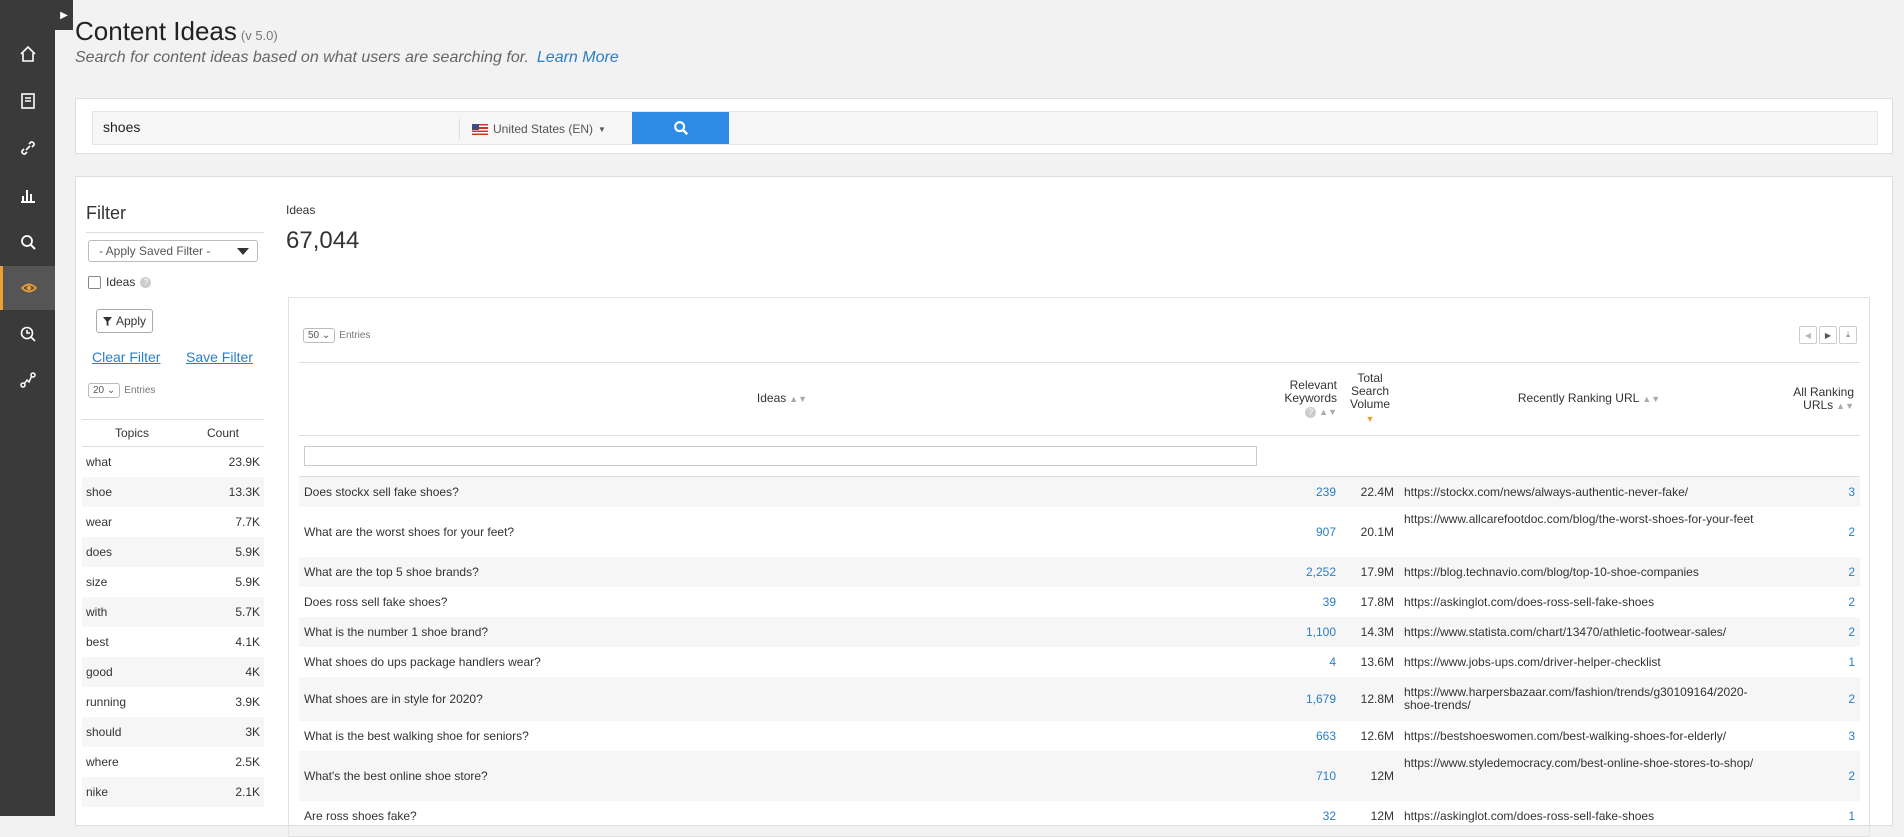 Image resolution: width=1904 pixels, height=837 pixels. I want to click on topic-count: 3.9K, so click(247, 702).